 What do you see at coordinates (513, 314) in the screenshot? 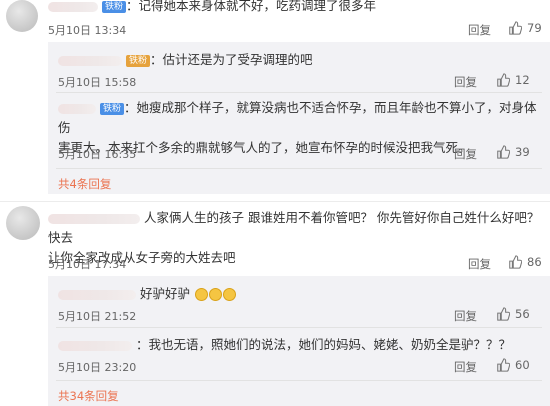
I see `like-button: 56` at bounding box center [513, 314].